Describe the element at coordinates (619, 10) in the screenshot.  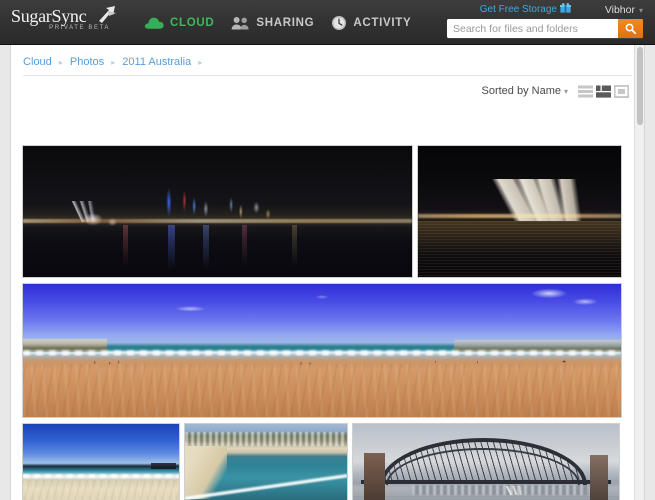
I see `user-name: Vibhor` at that location.